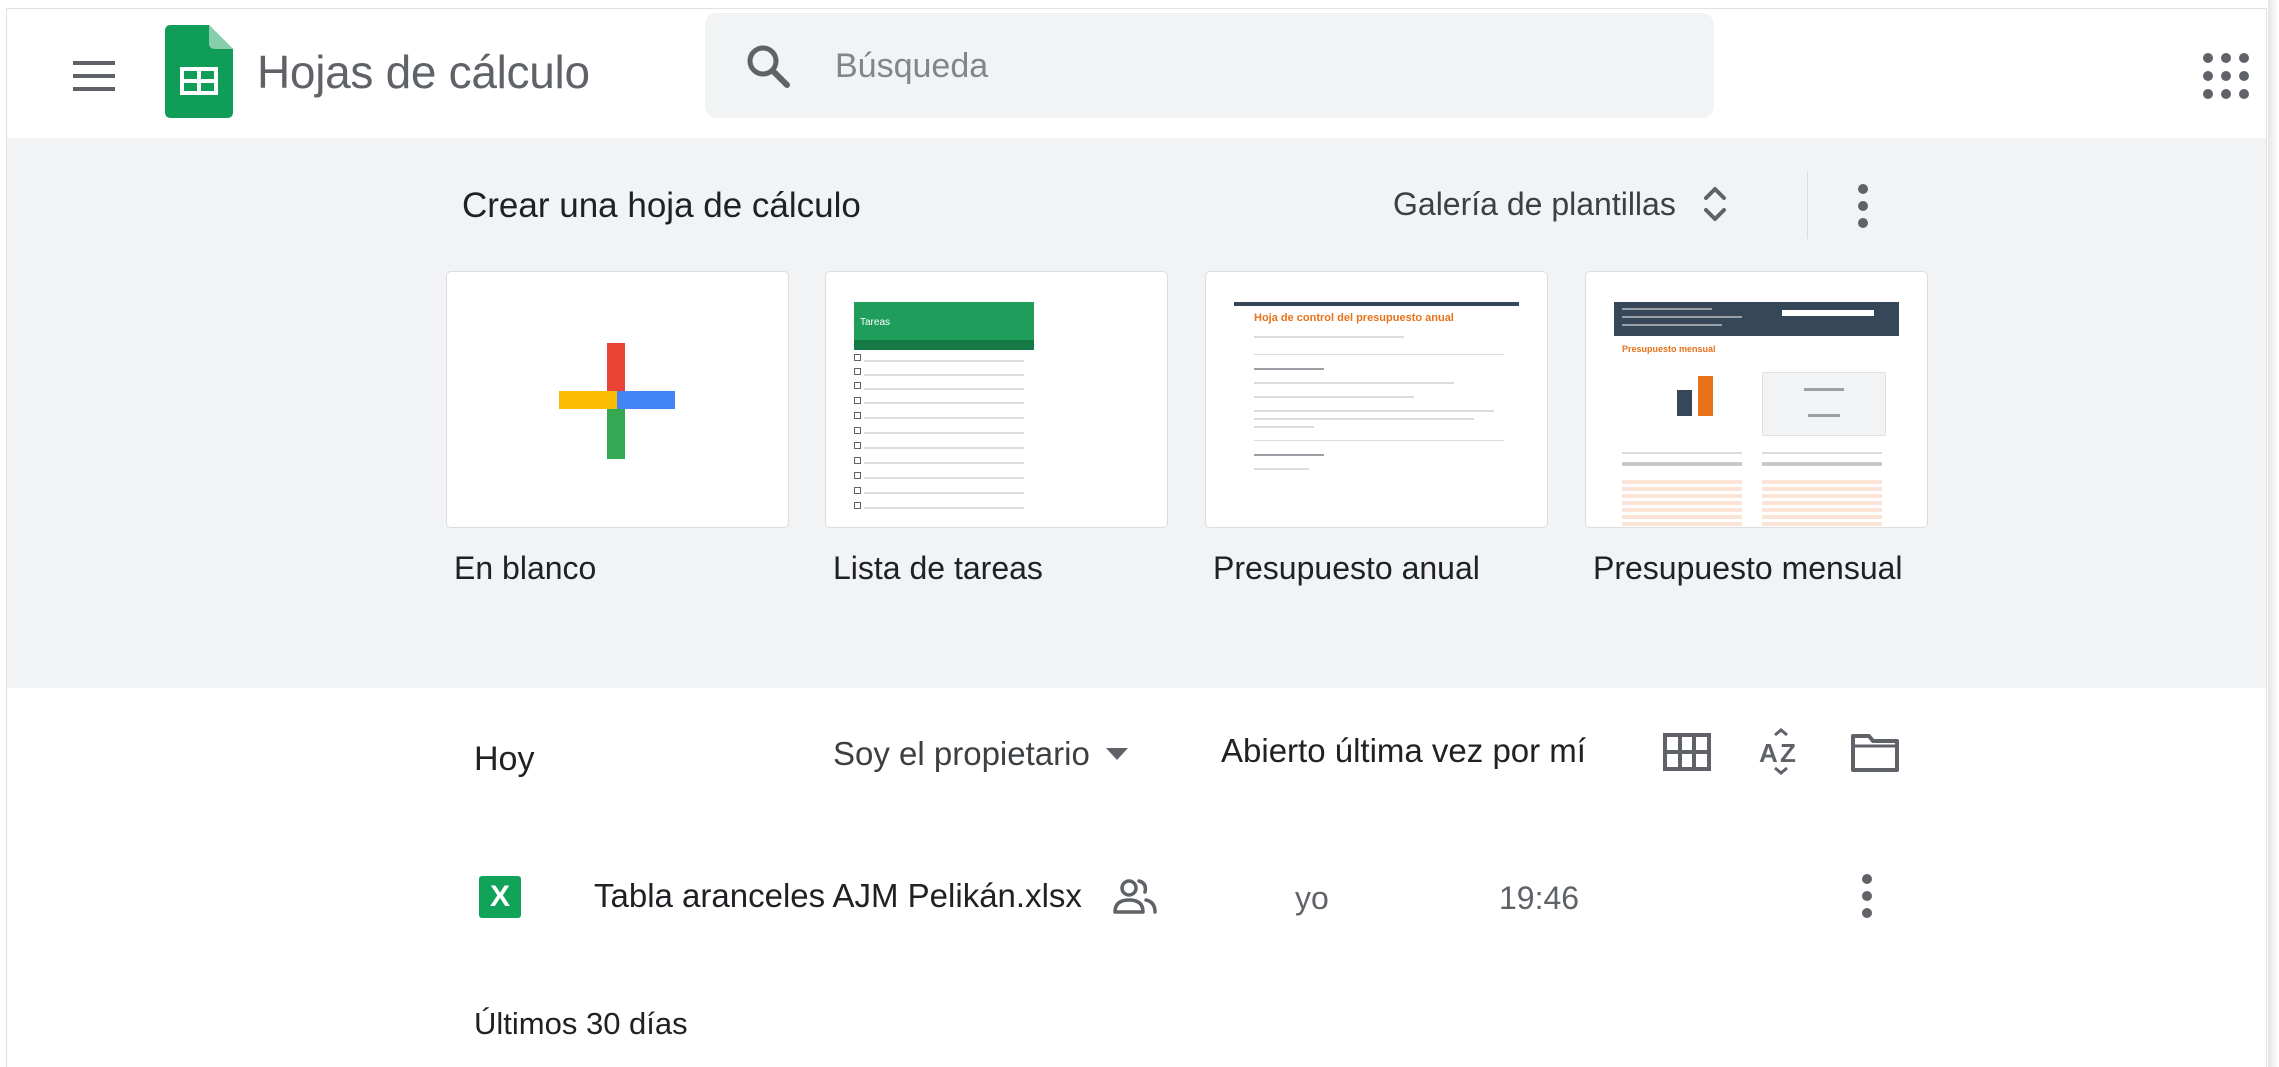  I want to click on annual-budget-preview-title: Hoja de control del presupuesto anual, so click(1354, 318).